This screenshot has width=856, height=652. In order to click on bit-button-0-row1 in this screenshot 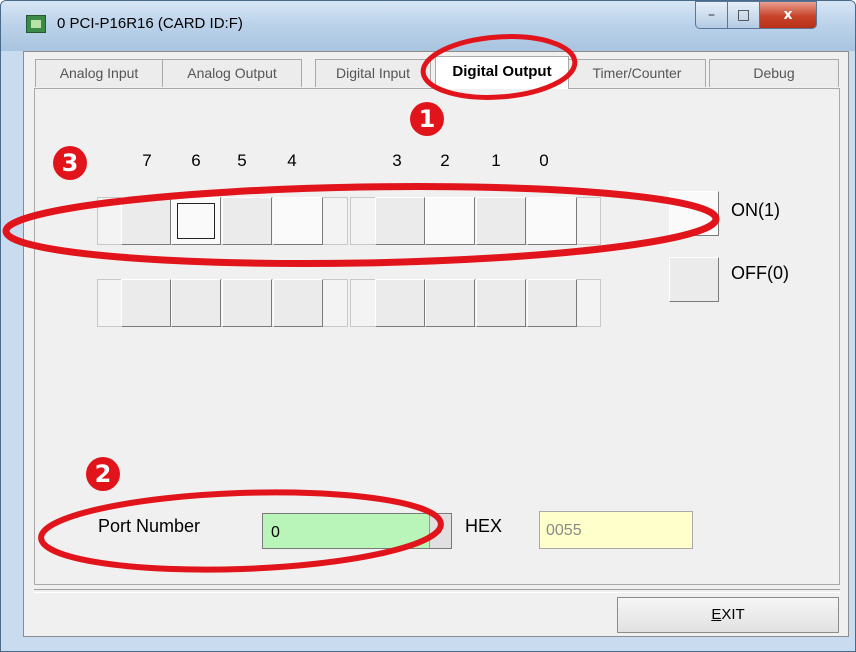, I will do `click(552, 221)`.